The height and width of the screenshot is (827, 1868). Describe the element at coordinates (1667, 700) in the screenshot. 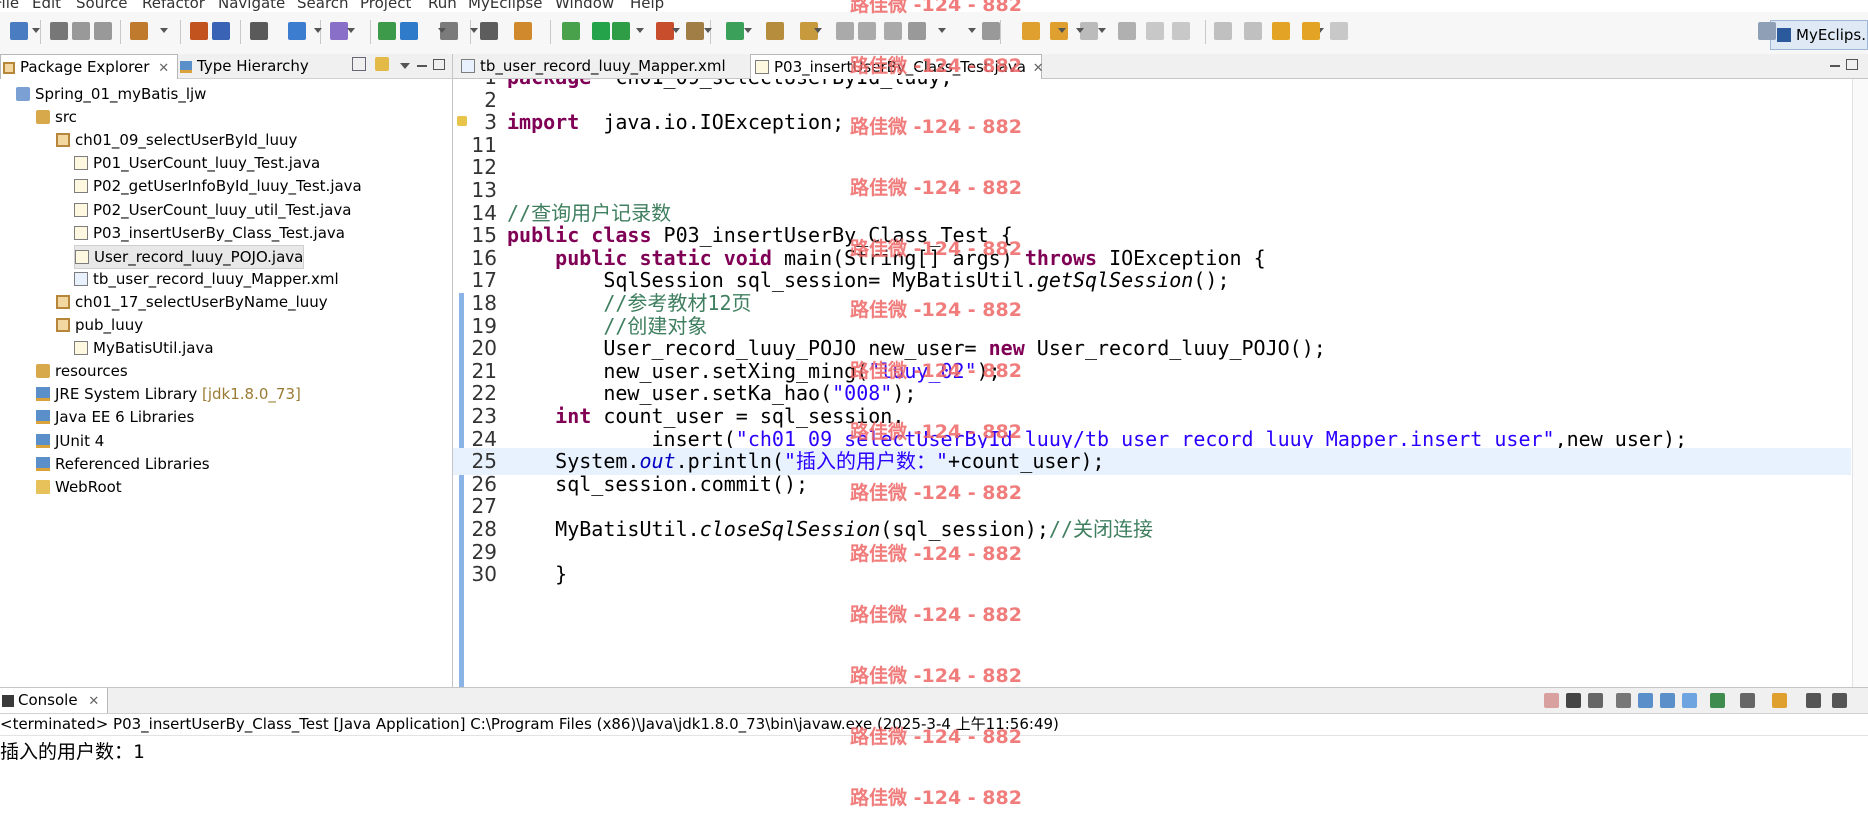

I see `word-wrap-icon` at that location.